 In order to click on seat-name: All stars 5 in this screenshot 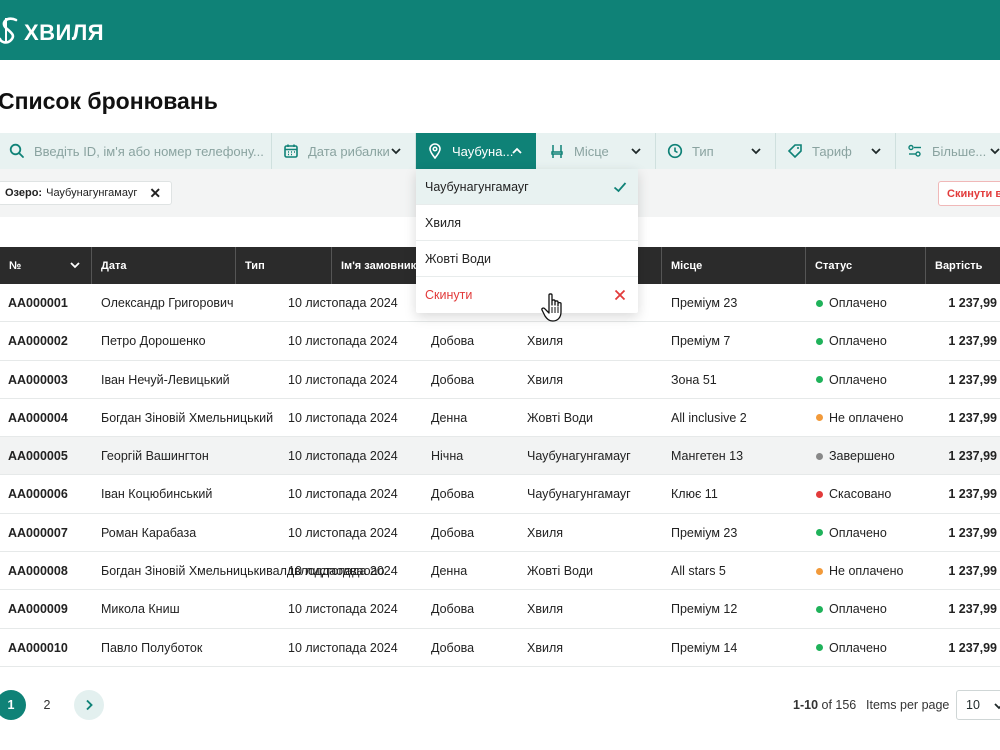, I will do `click(698, 571)`.